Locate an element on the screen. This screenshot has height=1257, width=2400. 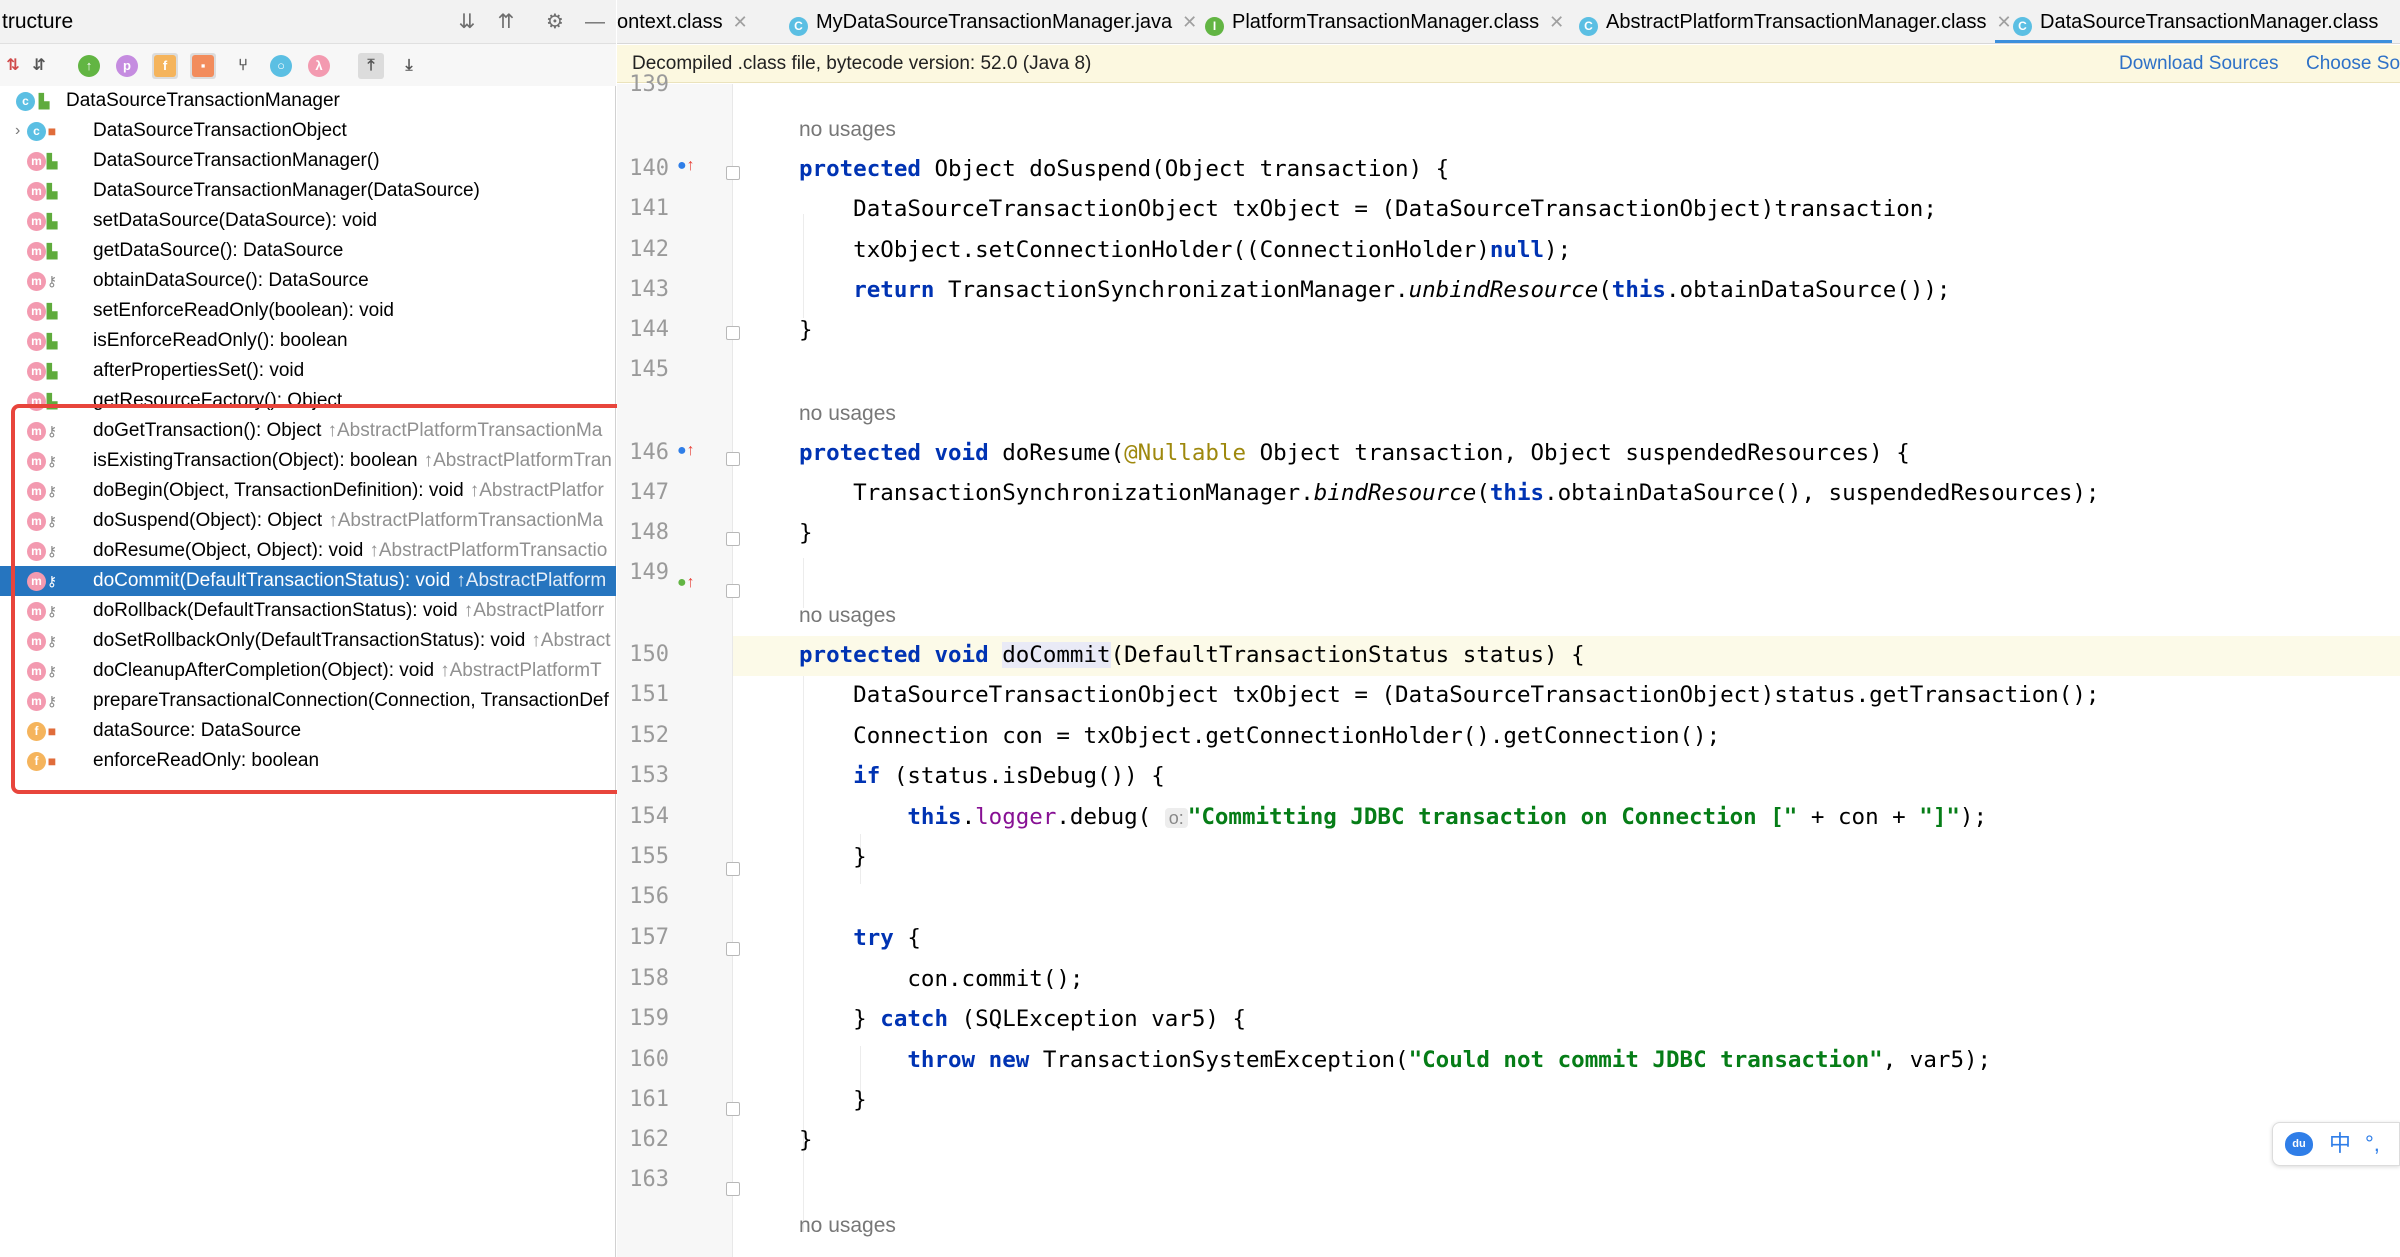
ime-language-toggle: 中 is located at coordinates (2340, 1144).